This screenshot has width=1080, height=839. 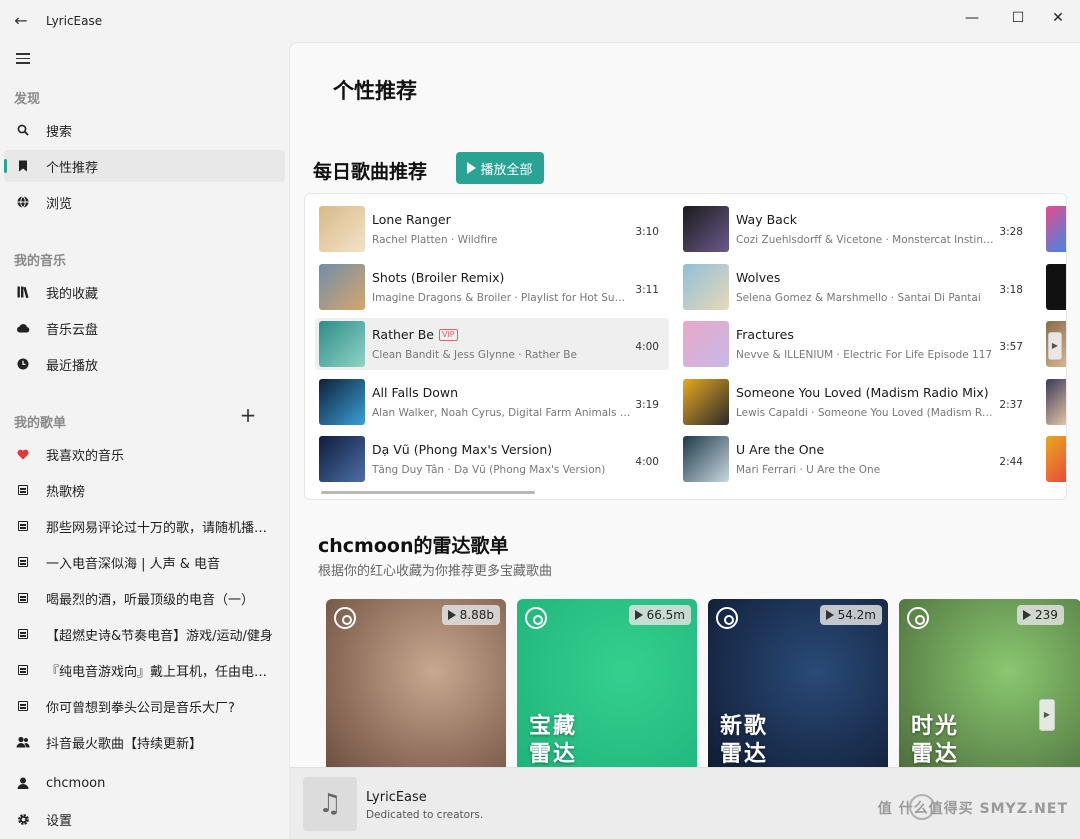 What do you see at coordinates (59, 821) in the screenshot?
I see `nav-settings-label: 设置` at bounding box center [59, 821].